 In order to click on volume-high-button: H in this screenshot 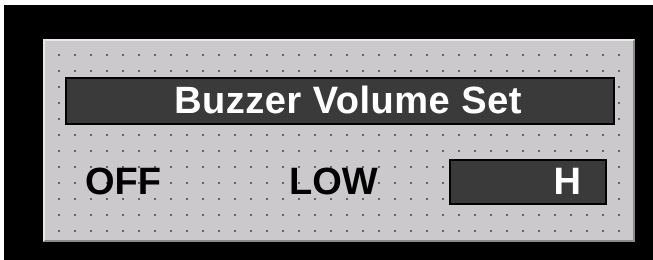, I will do `click(528, 182)`.